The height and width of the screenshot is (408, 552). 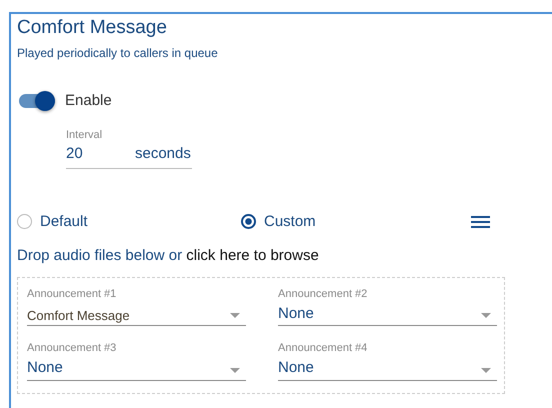 What do you see at coordinates (88, 101) in the screenshot?
I see `toggle-label: Enable` at bounding box center [88, 101].